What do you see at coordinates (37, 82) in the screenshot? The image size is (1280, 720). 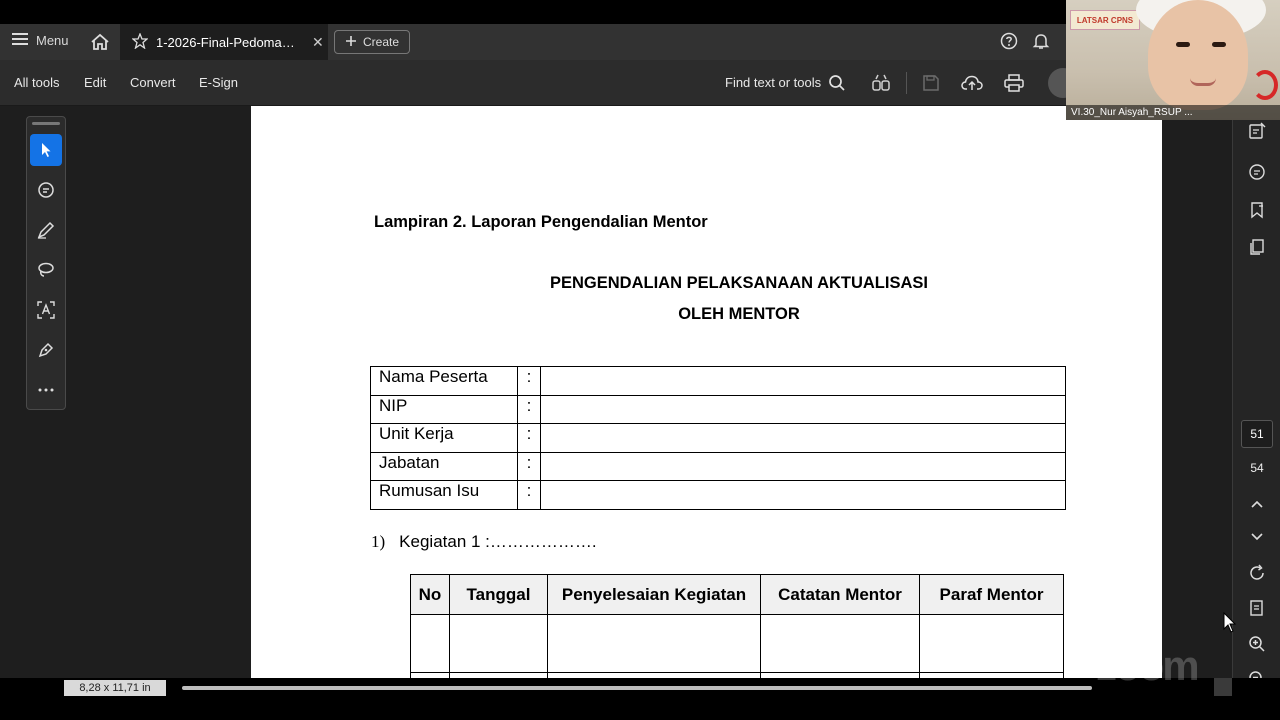 I see `all-tools-menu: All tools` at bounding box center [37, 82].